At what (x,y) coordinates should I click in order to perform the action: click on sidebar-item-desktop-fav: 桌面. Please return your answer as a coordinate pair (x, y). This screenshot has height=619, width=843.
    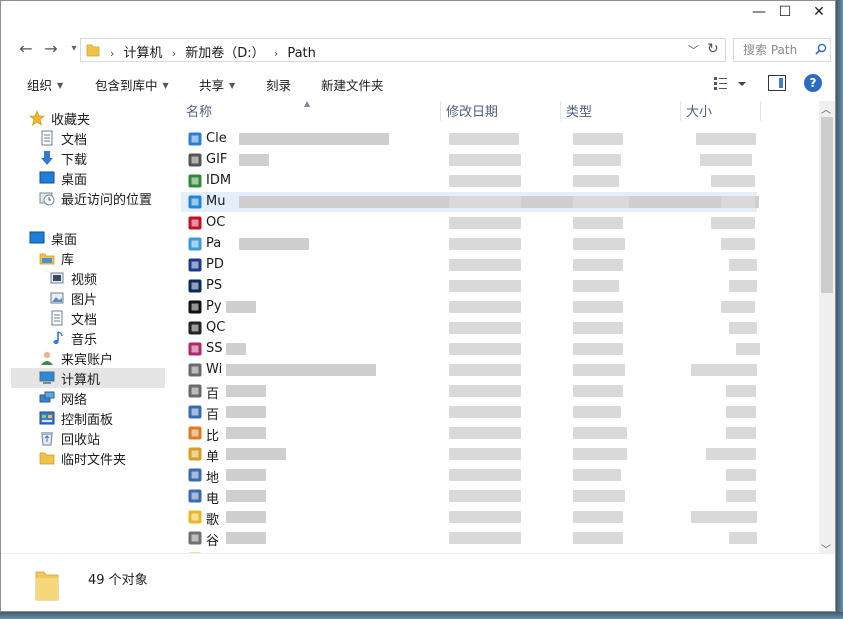
    Looking at the image, I should click on (63, 178).